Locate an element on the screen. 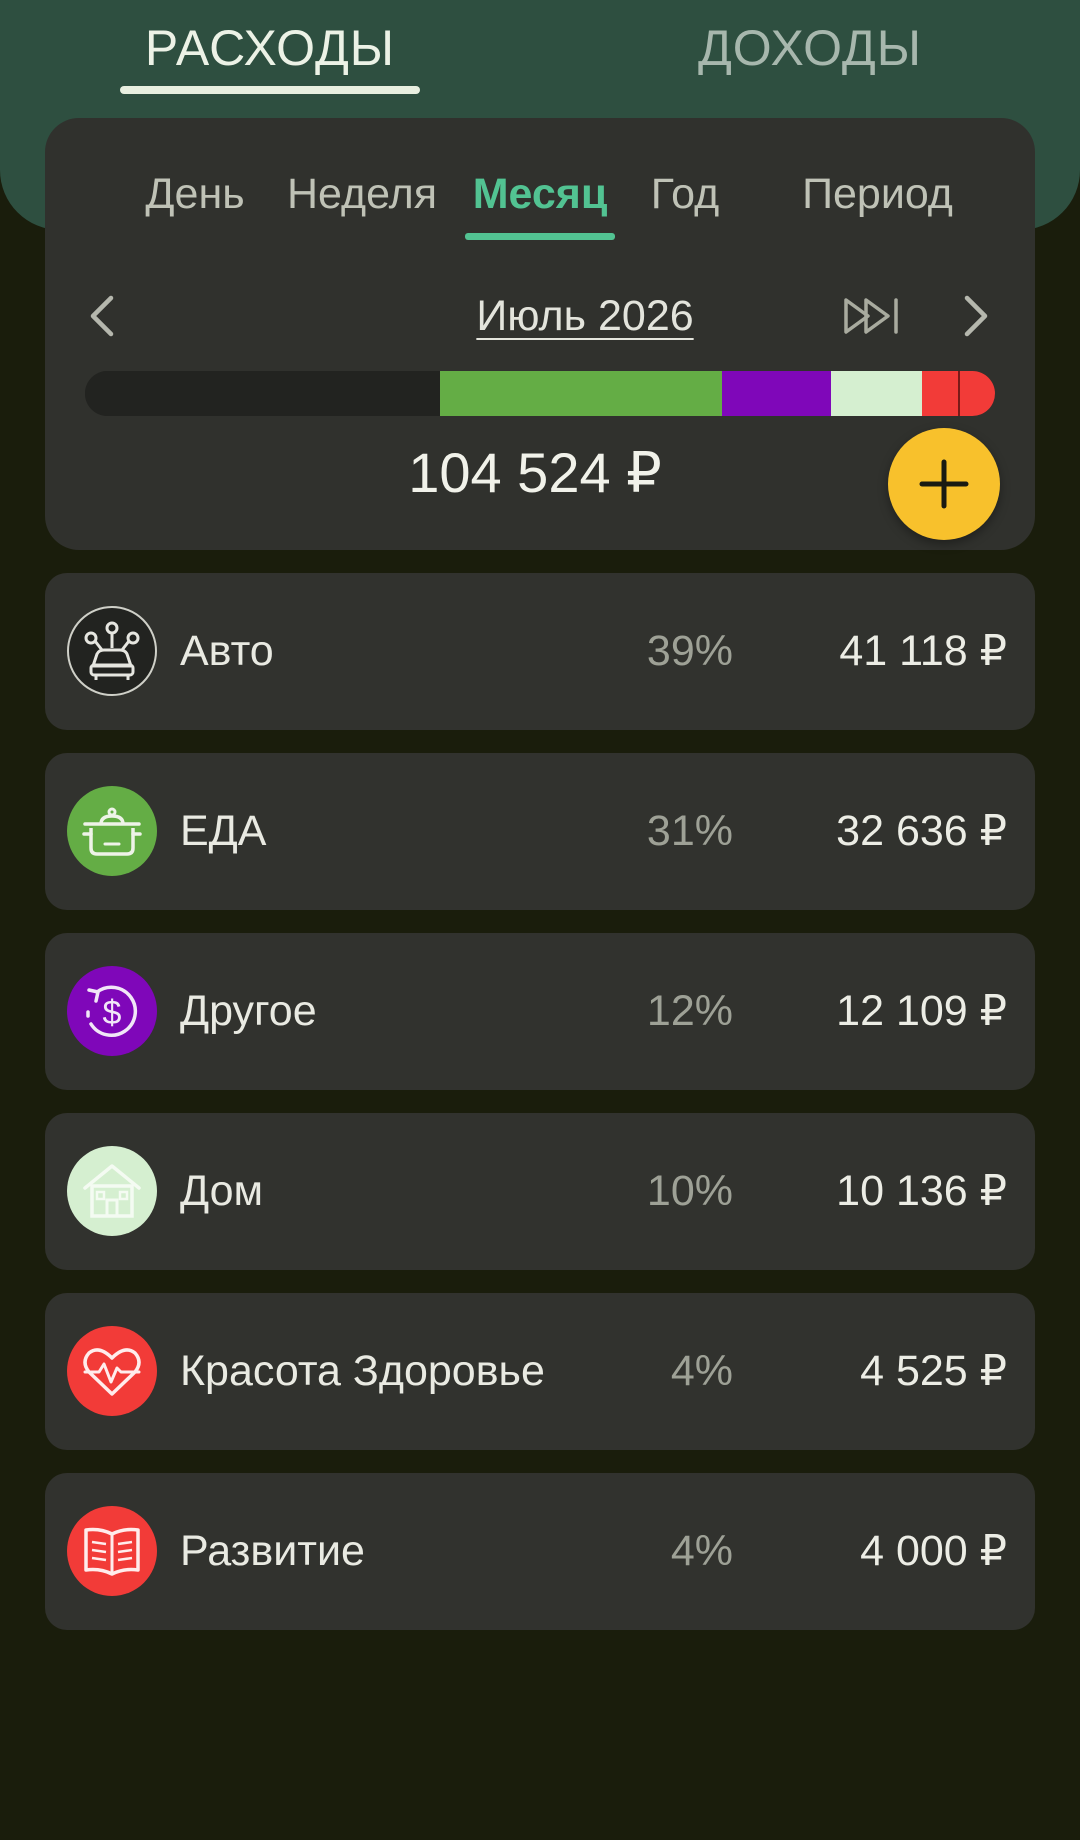 The image size is (1080, 1840). tab-month-indicator is located at coordinates (540, 236).